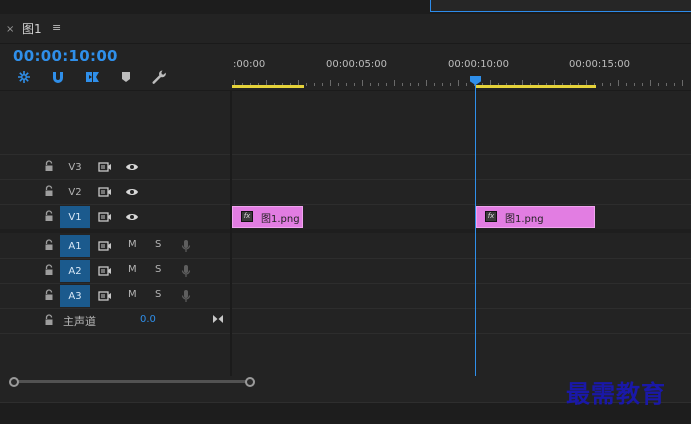  Describe the element at coordinates (10, 29) in the screenshot. I see `close-tab-icon: ×` at that location.